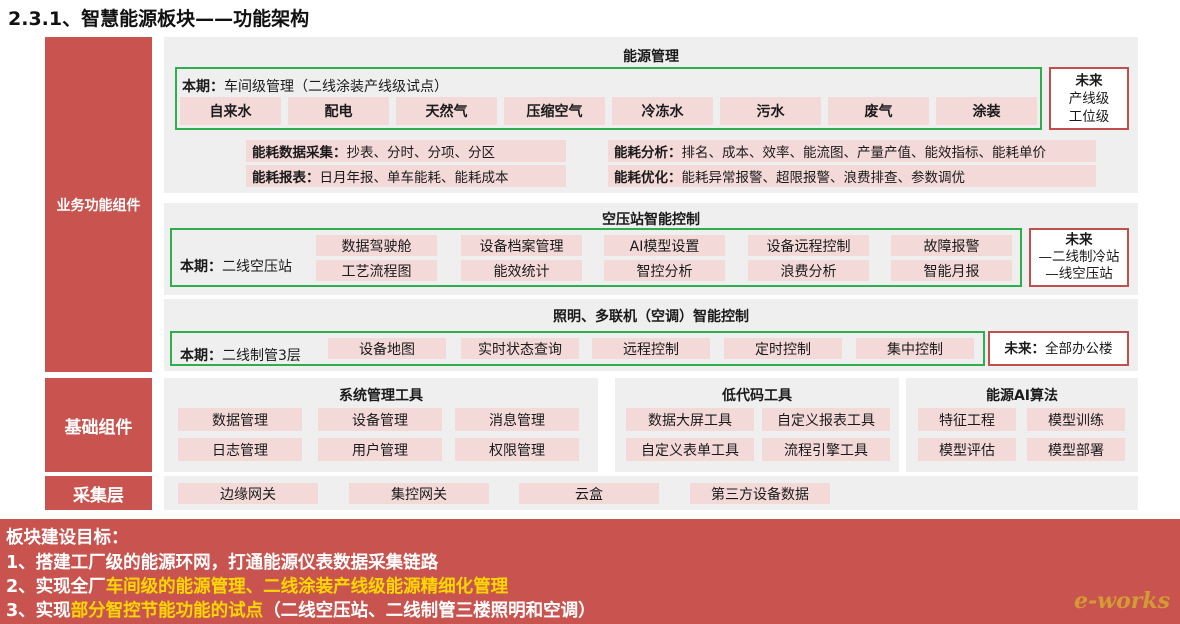 The width and height of the screenshot is (1180, 624). Describe the element at coordinates (760, 493) in the screenshot. I see `collect-item-third-party: 第三方设备数据` at that location.